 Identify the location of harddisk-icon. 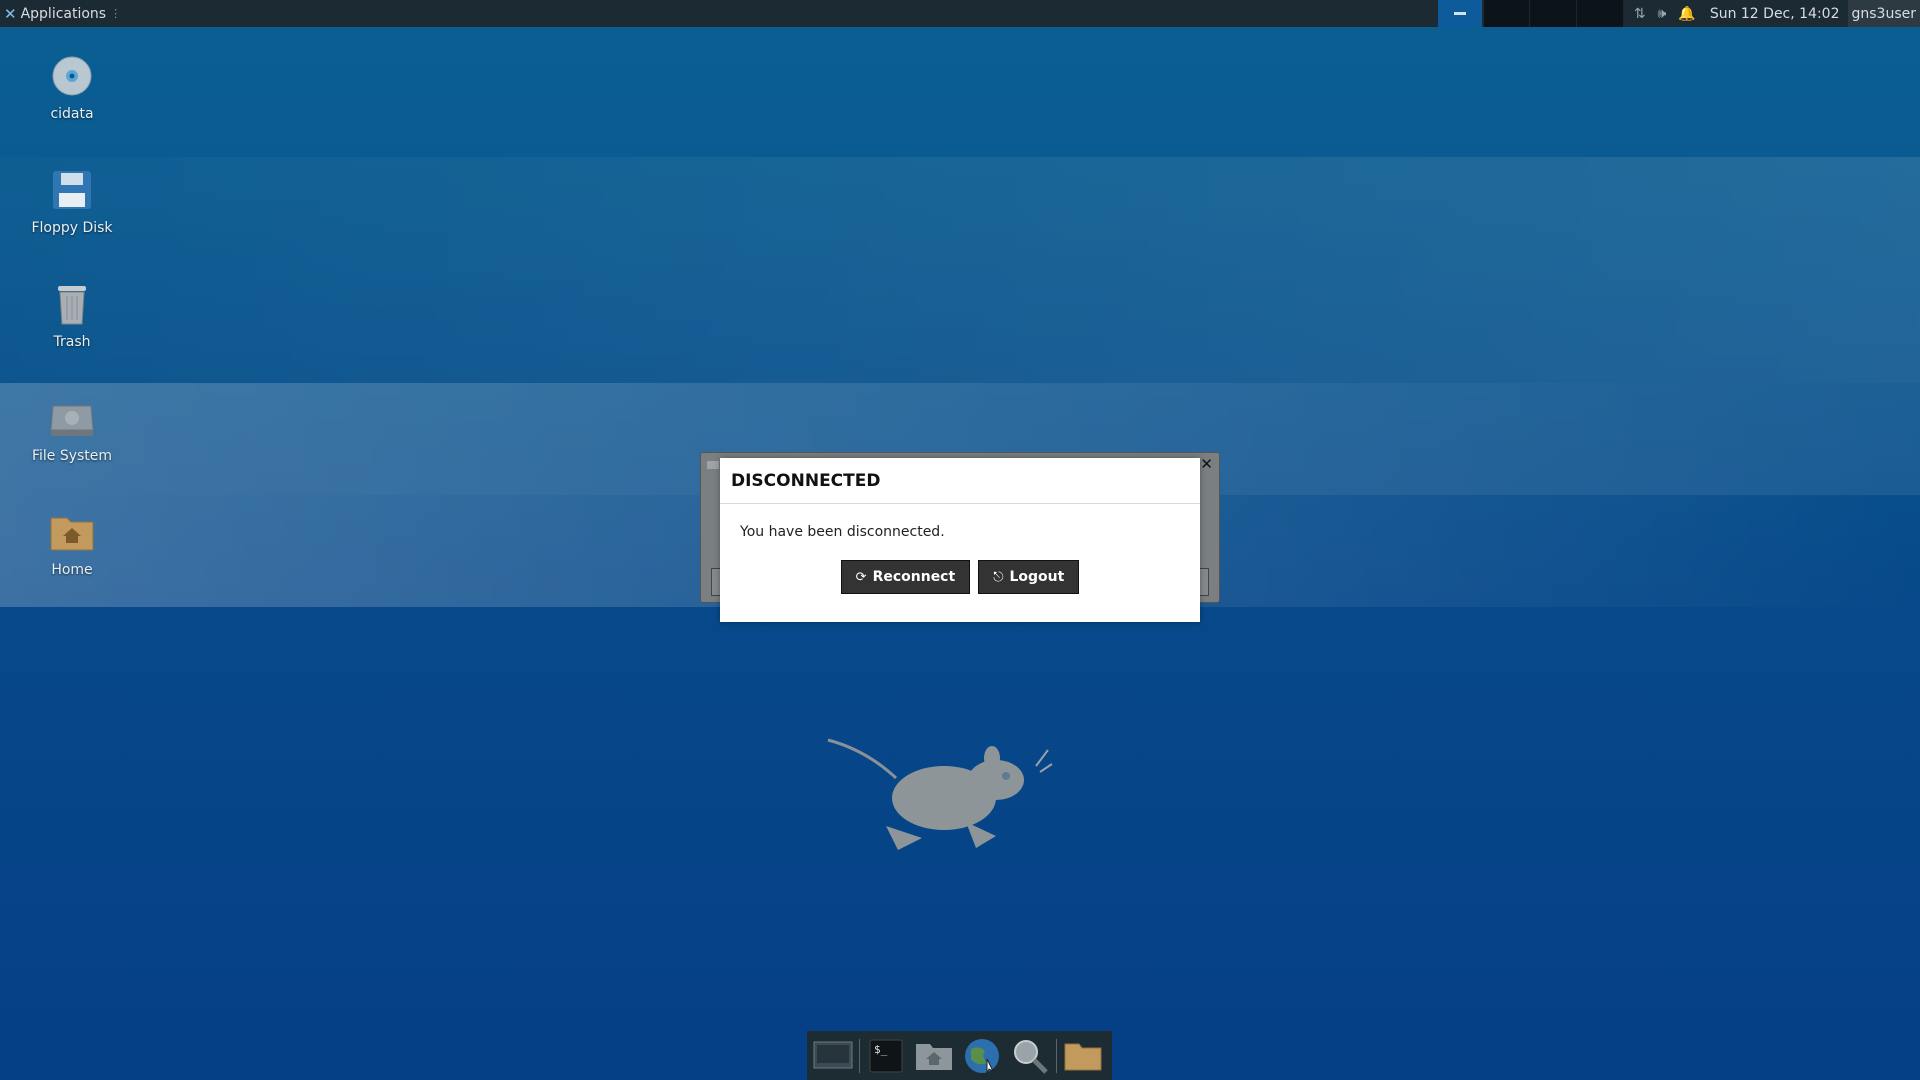
(72, 418).